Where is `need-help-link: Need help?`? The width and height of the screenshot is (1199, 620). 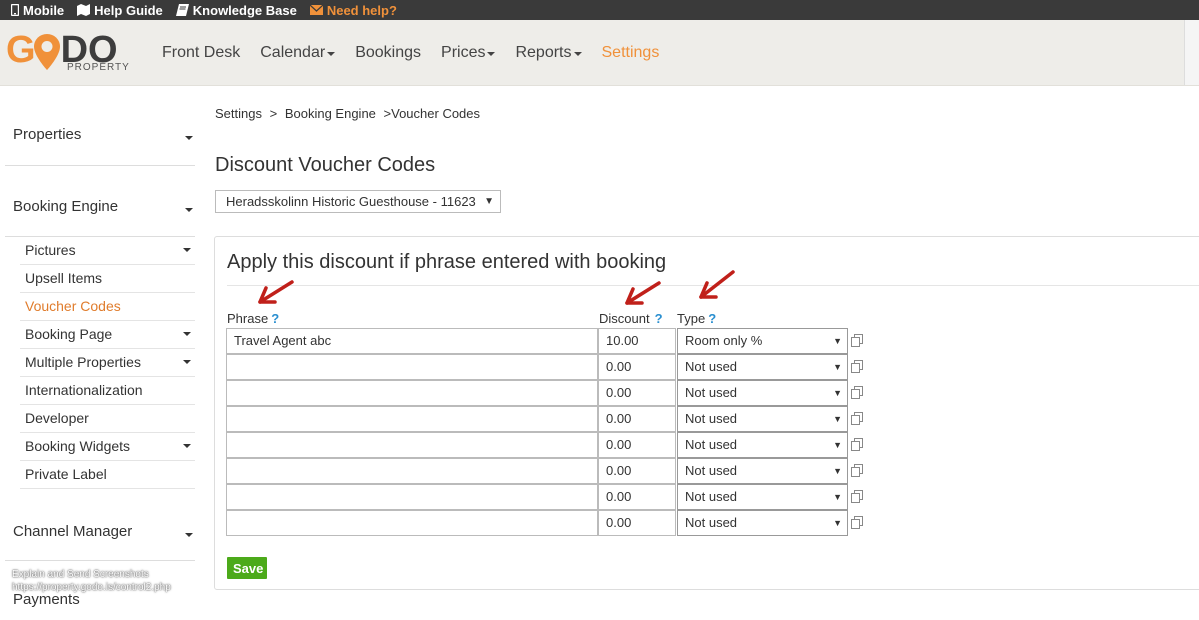
need-help-link: Need help? is located at coordinates (353, 10).